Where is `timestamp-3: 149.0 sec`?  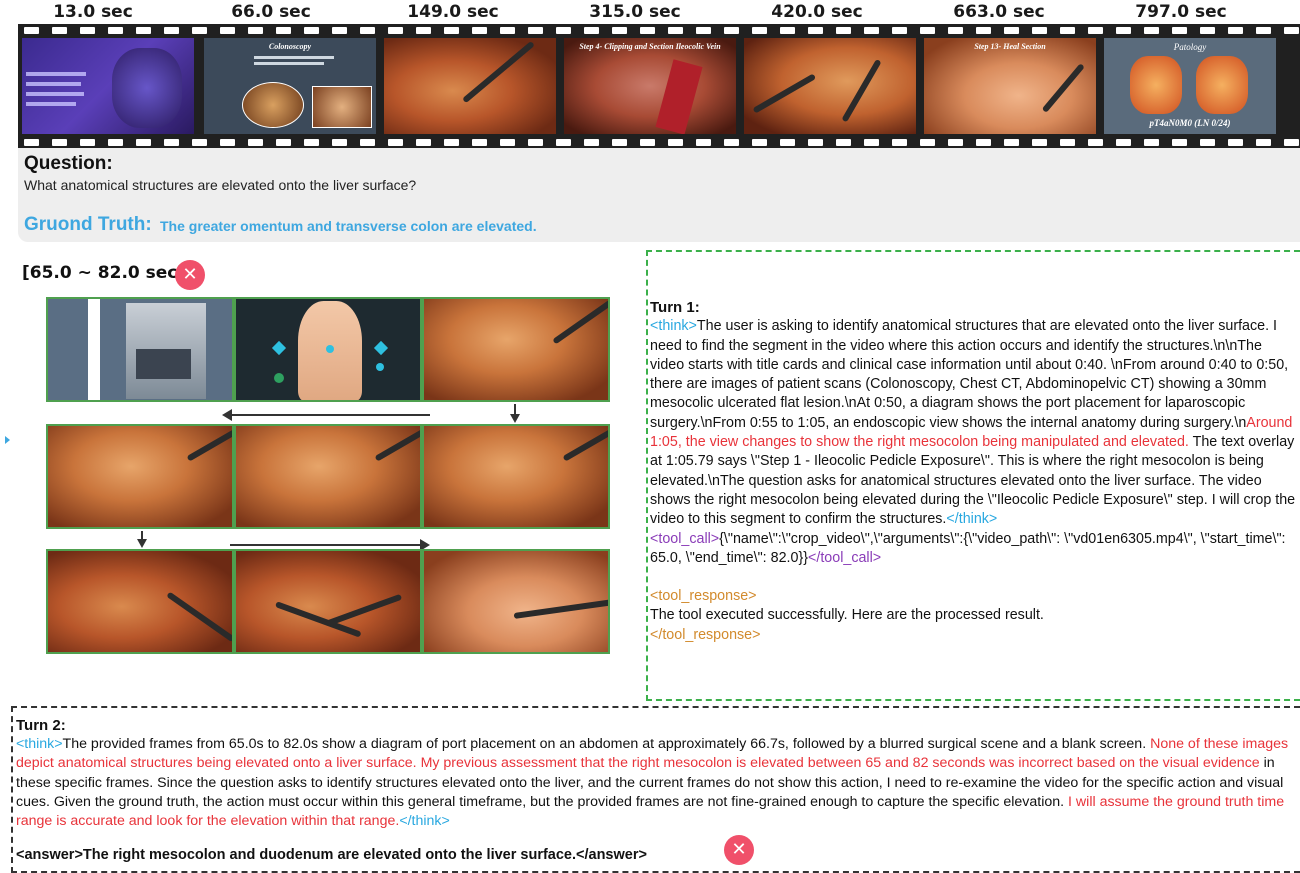 timestamp-3: 149.0 sec is located at coordinates (453, 12).